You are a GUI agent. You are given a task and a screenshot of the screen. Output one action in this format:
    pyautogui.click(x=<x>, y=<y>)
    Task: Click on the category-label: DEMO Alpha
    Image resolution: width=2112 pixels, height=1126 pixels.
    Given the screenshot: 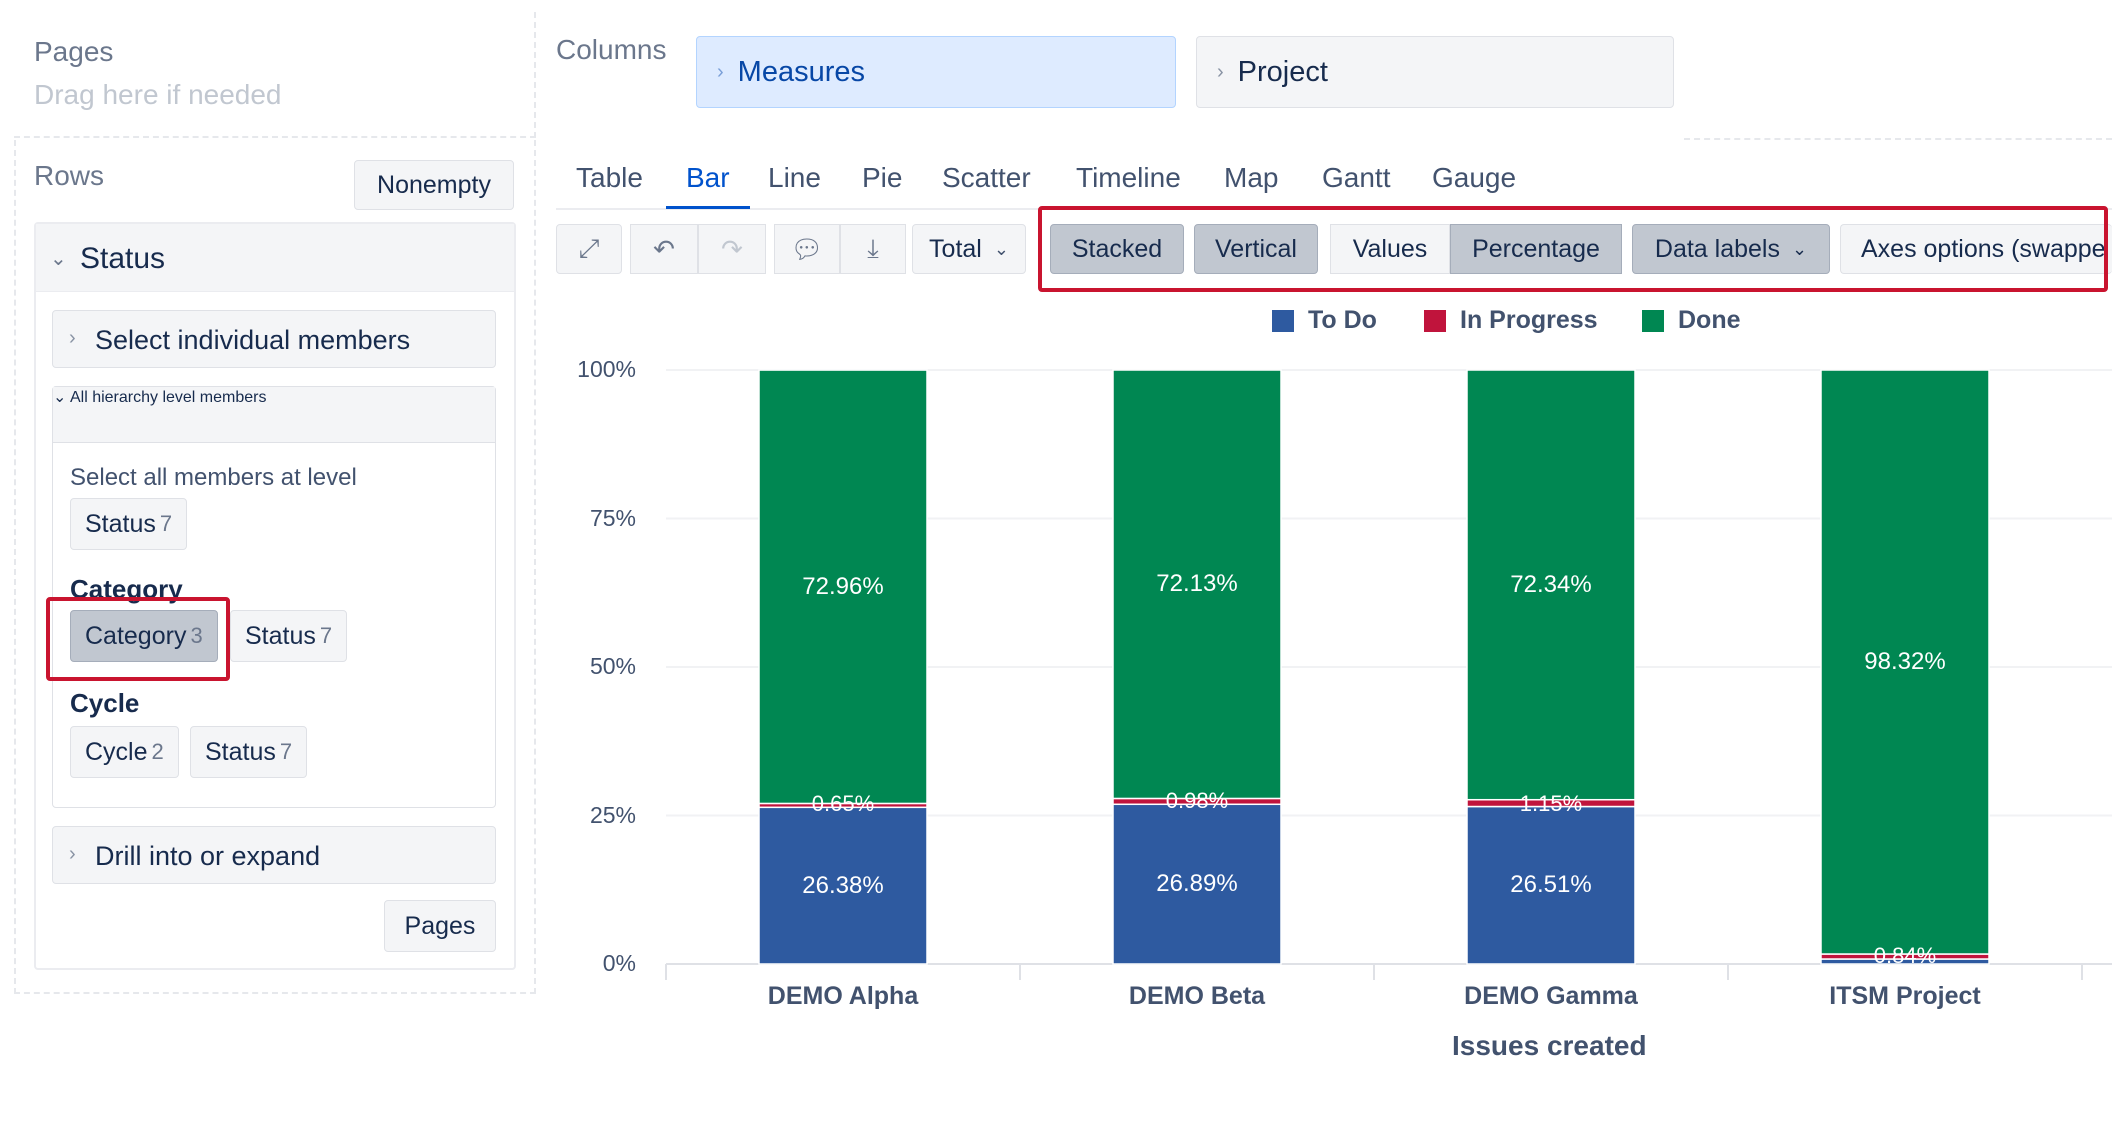 What is the action you would take?
    pyautogui.click(x=843, y=996)
    